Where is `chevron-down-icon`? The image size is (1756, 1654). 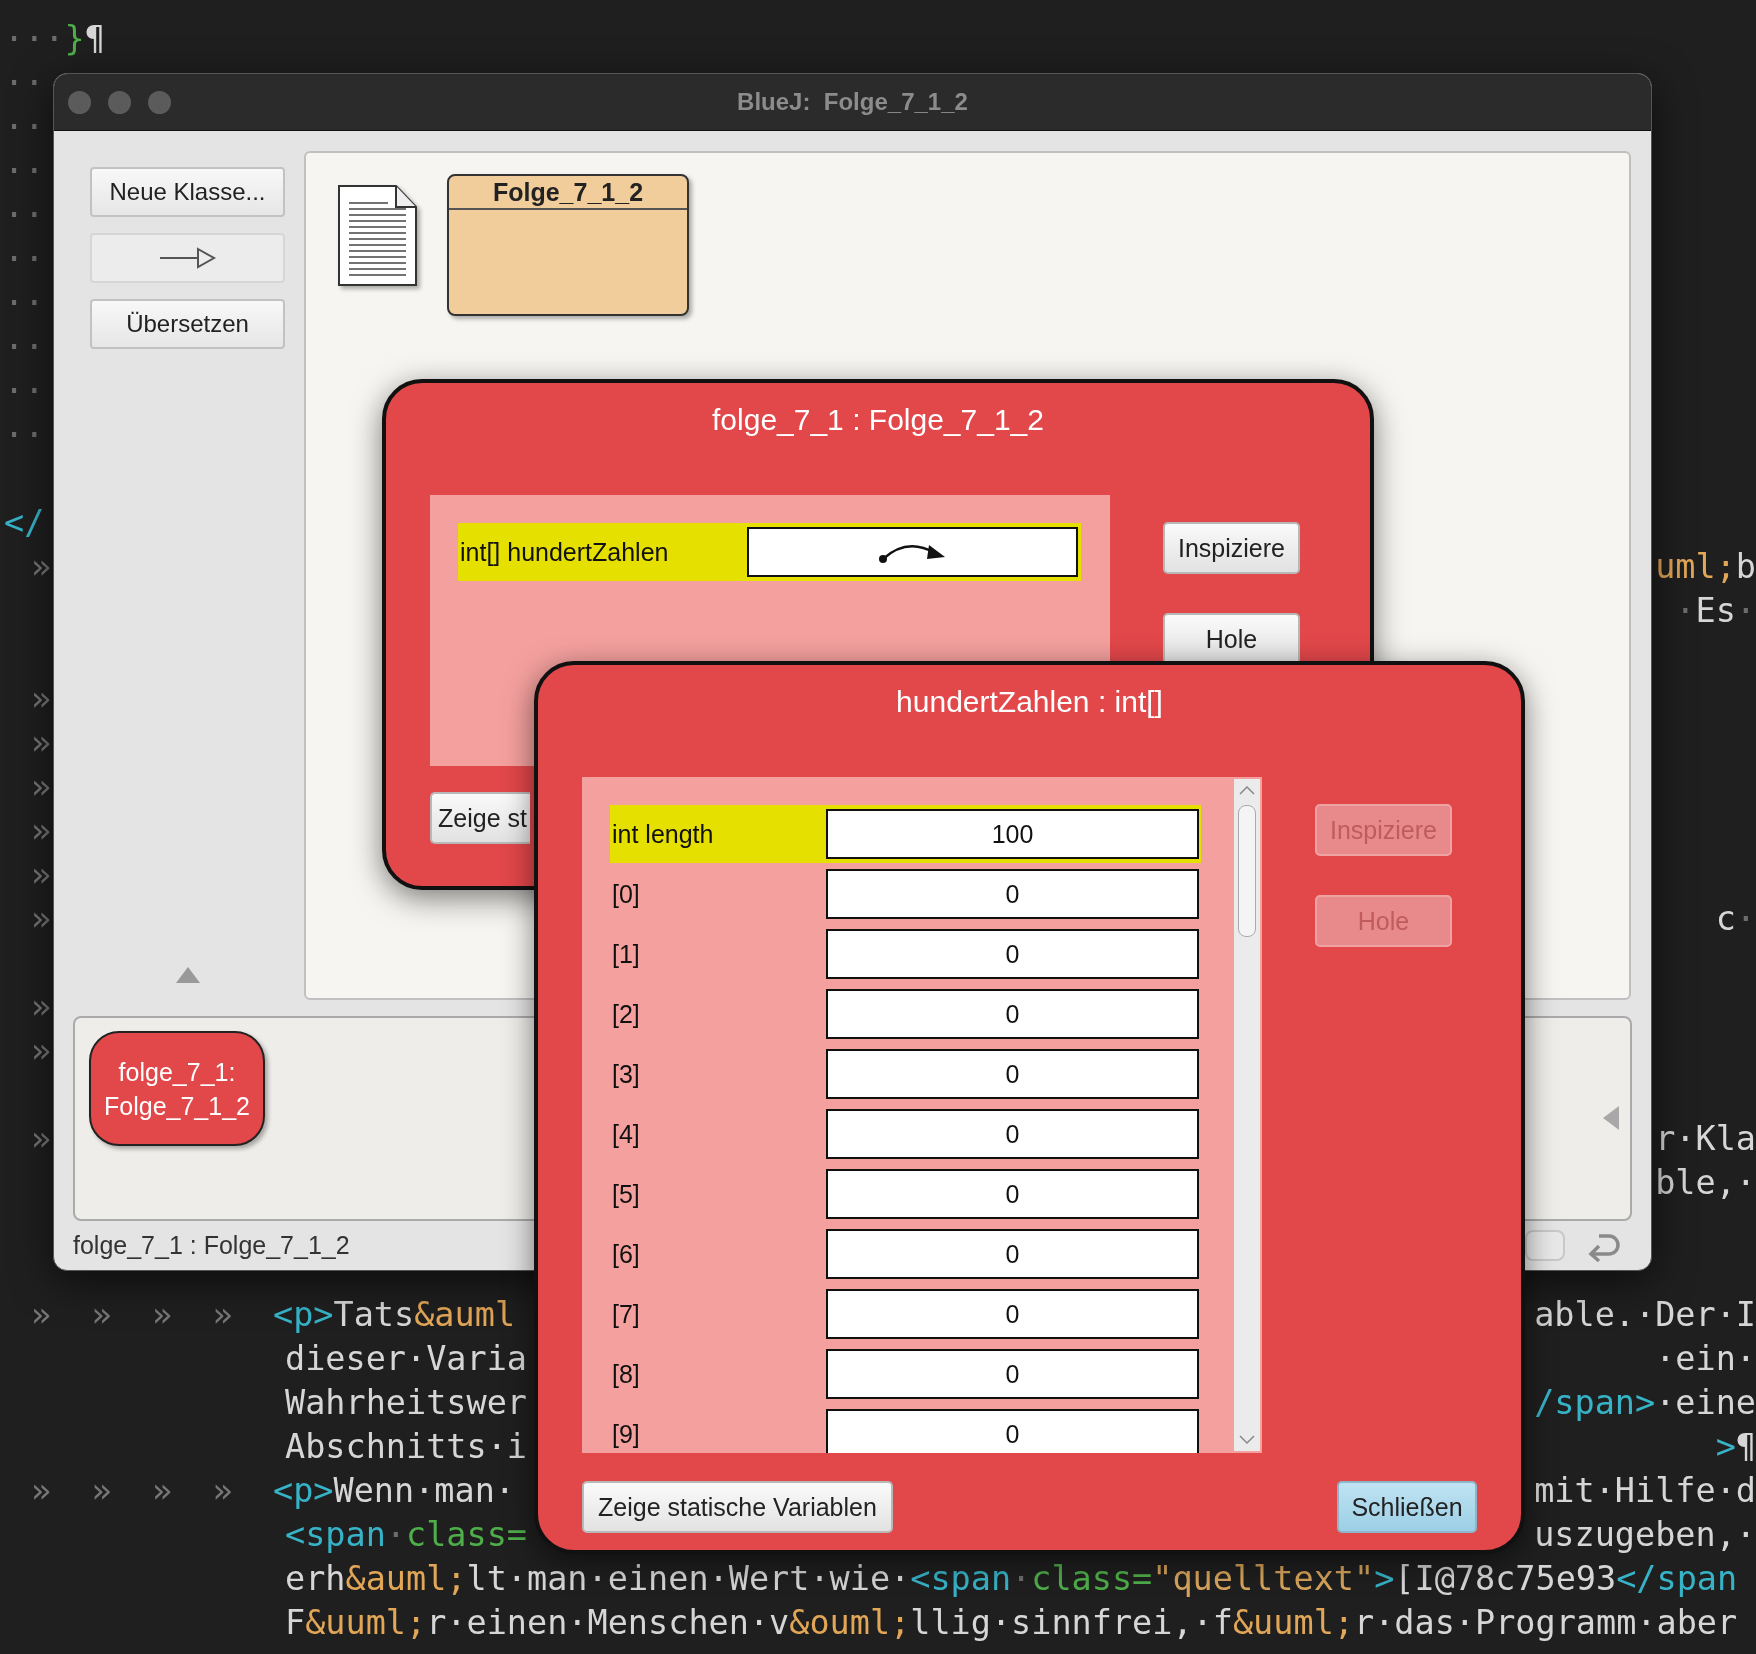
chevron-down-icon is located at coordinates (1247, 1440).